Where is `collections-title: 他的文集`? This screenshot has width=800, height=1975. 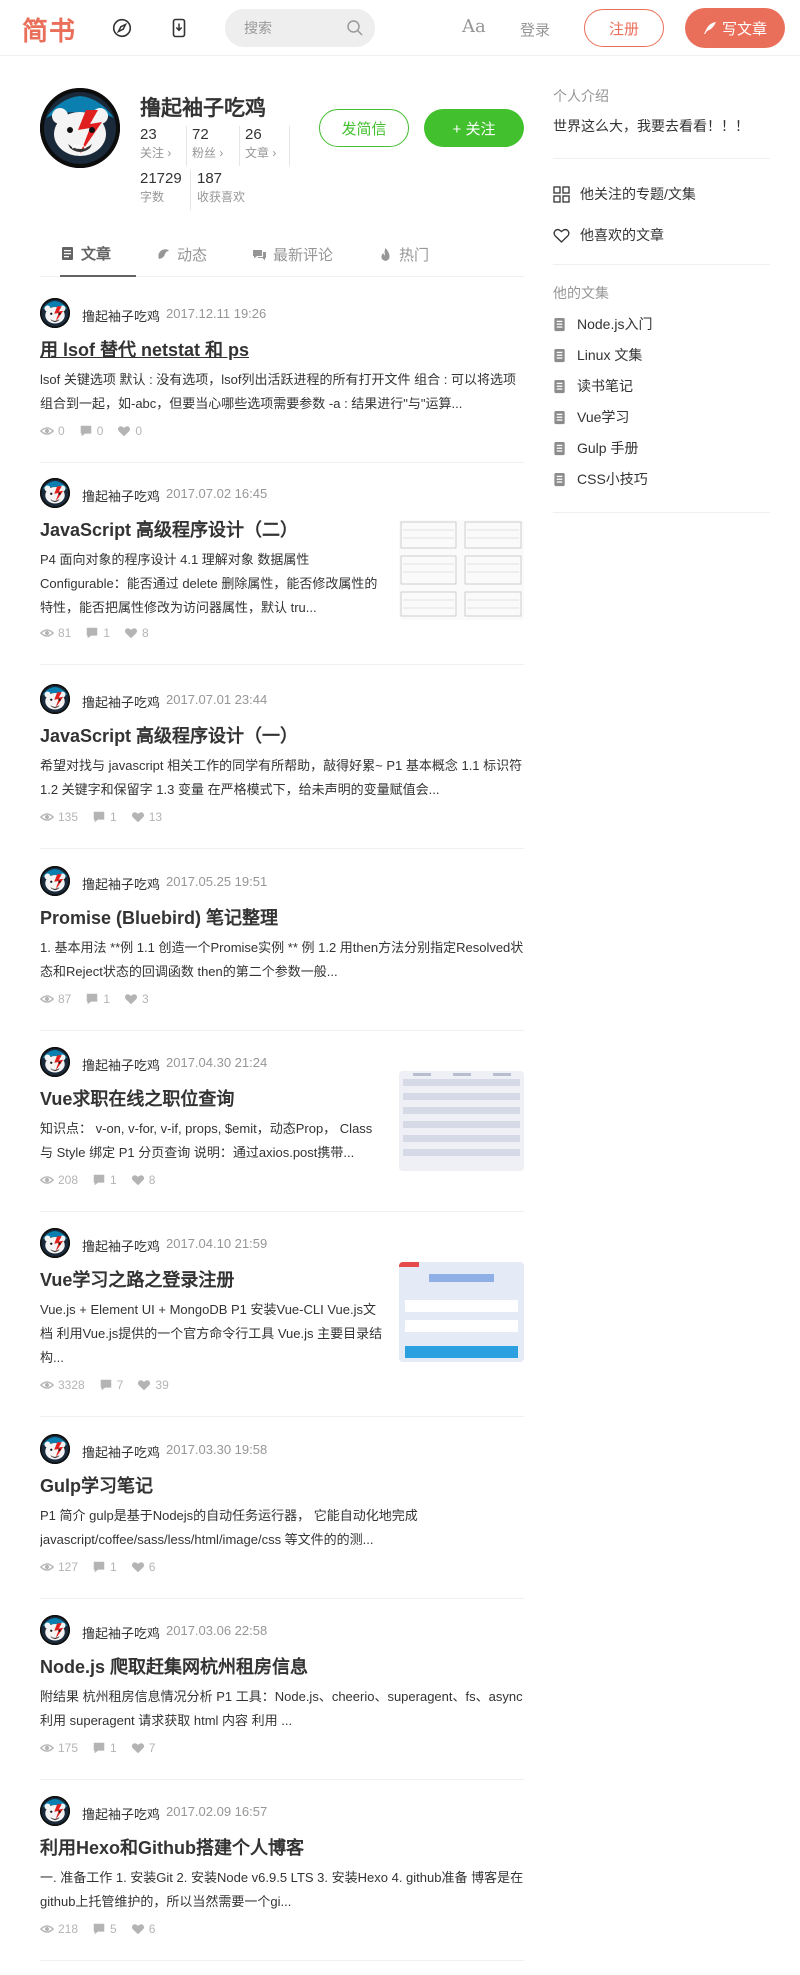 collections-title: 他的文集 is located at coordinates (581, 293).